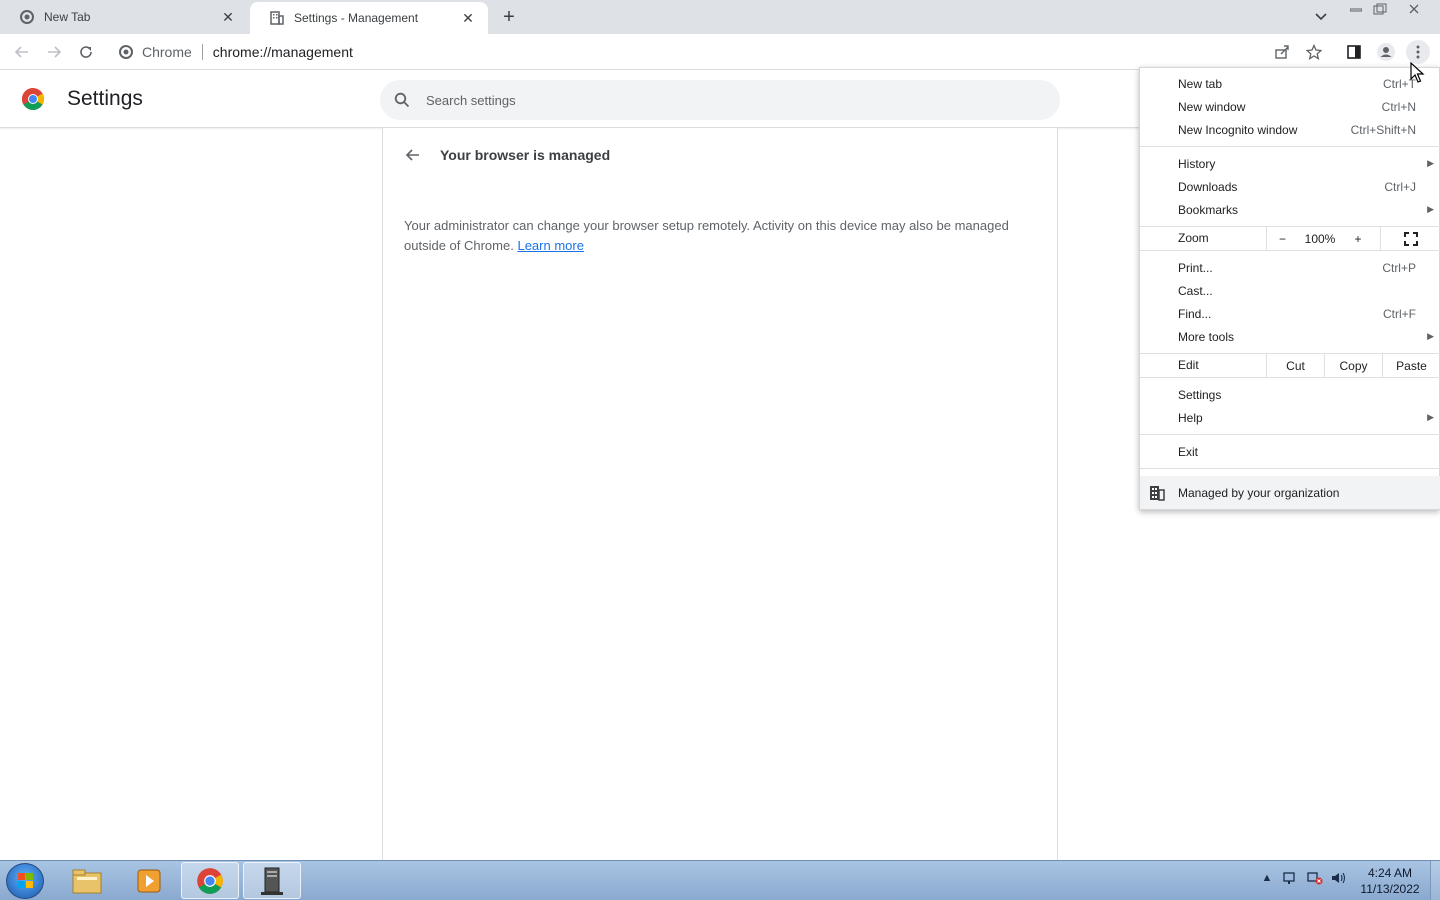 This screenshot has width=1440, height=900. I want to click on fullscreen-button, so click(1410, 238).